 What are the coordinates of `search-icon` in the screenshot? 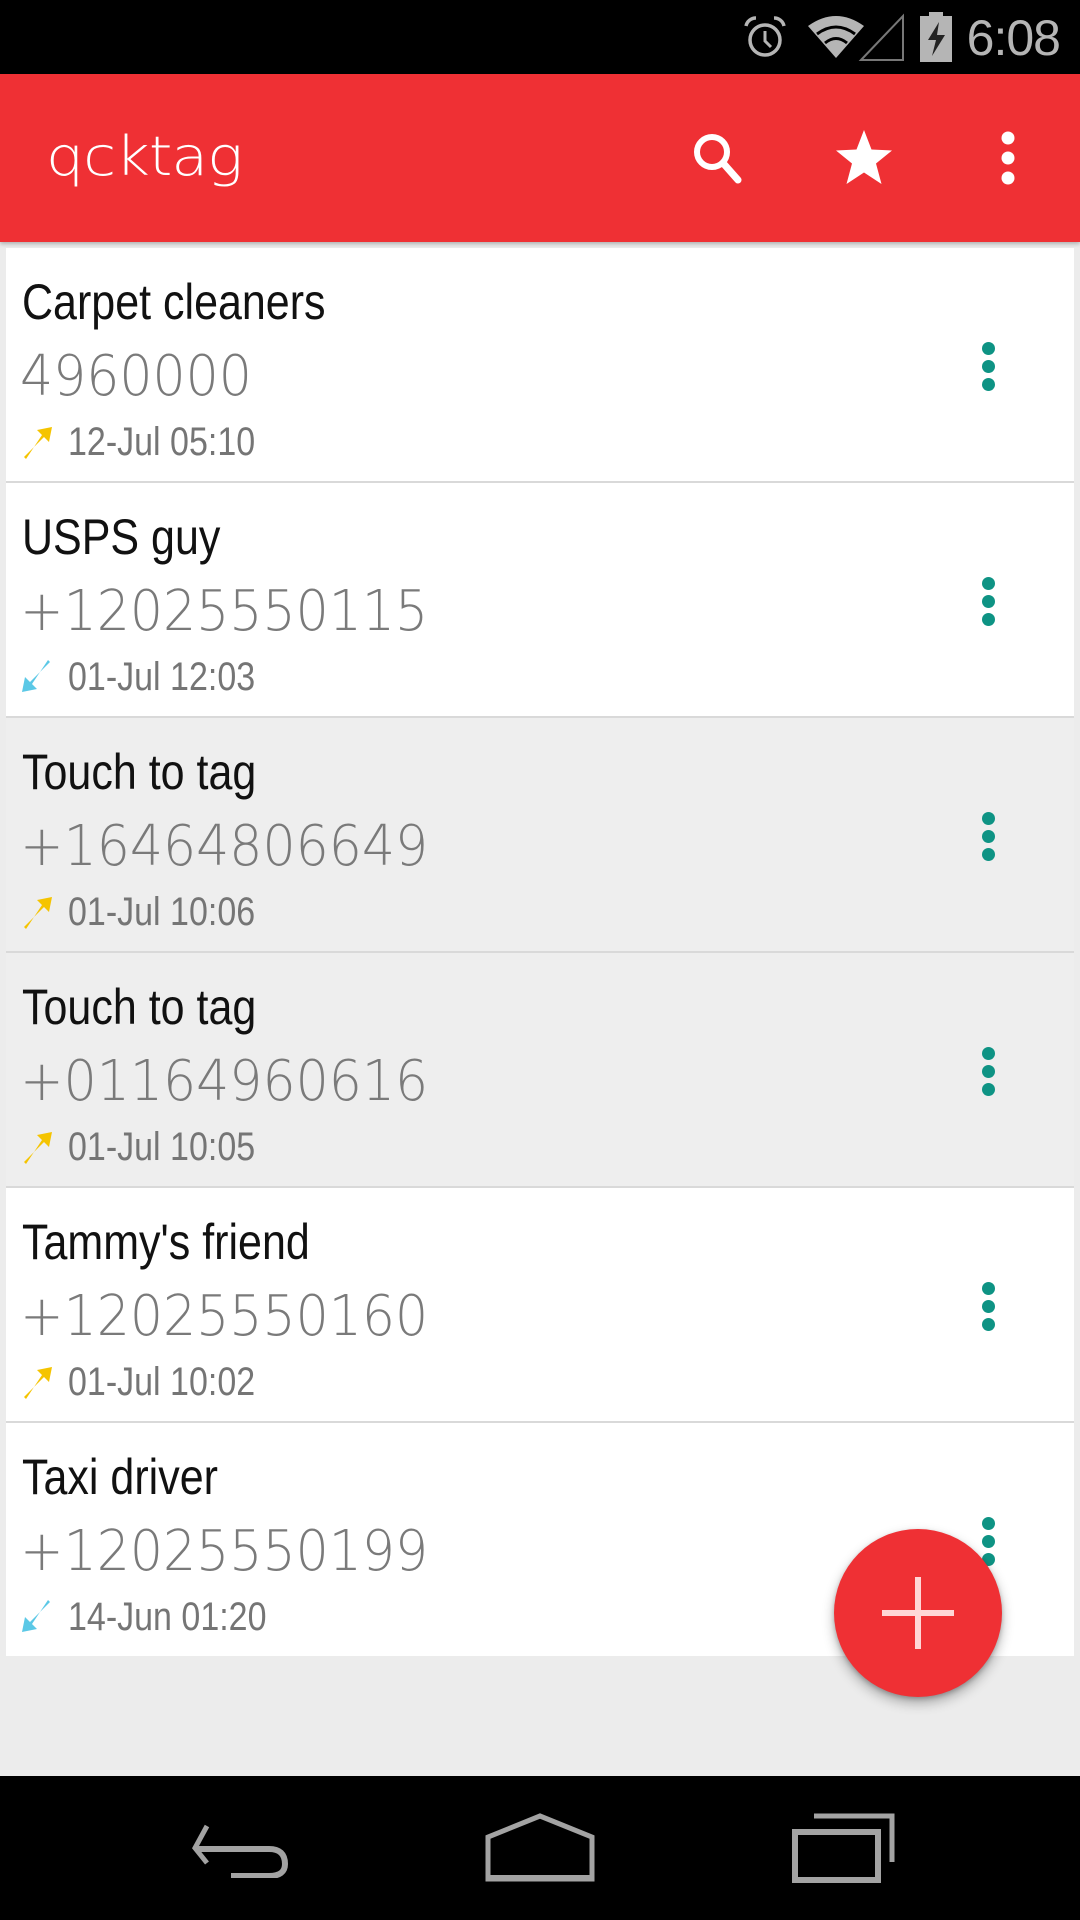 It's located at (718, 159).